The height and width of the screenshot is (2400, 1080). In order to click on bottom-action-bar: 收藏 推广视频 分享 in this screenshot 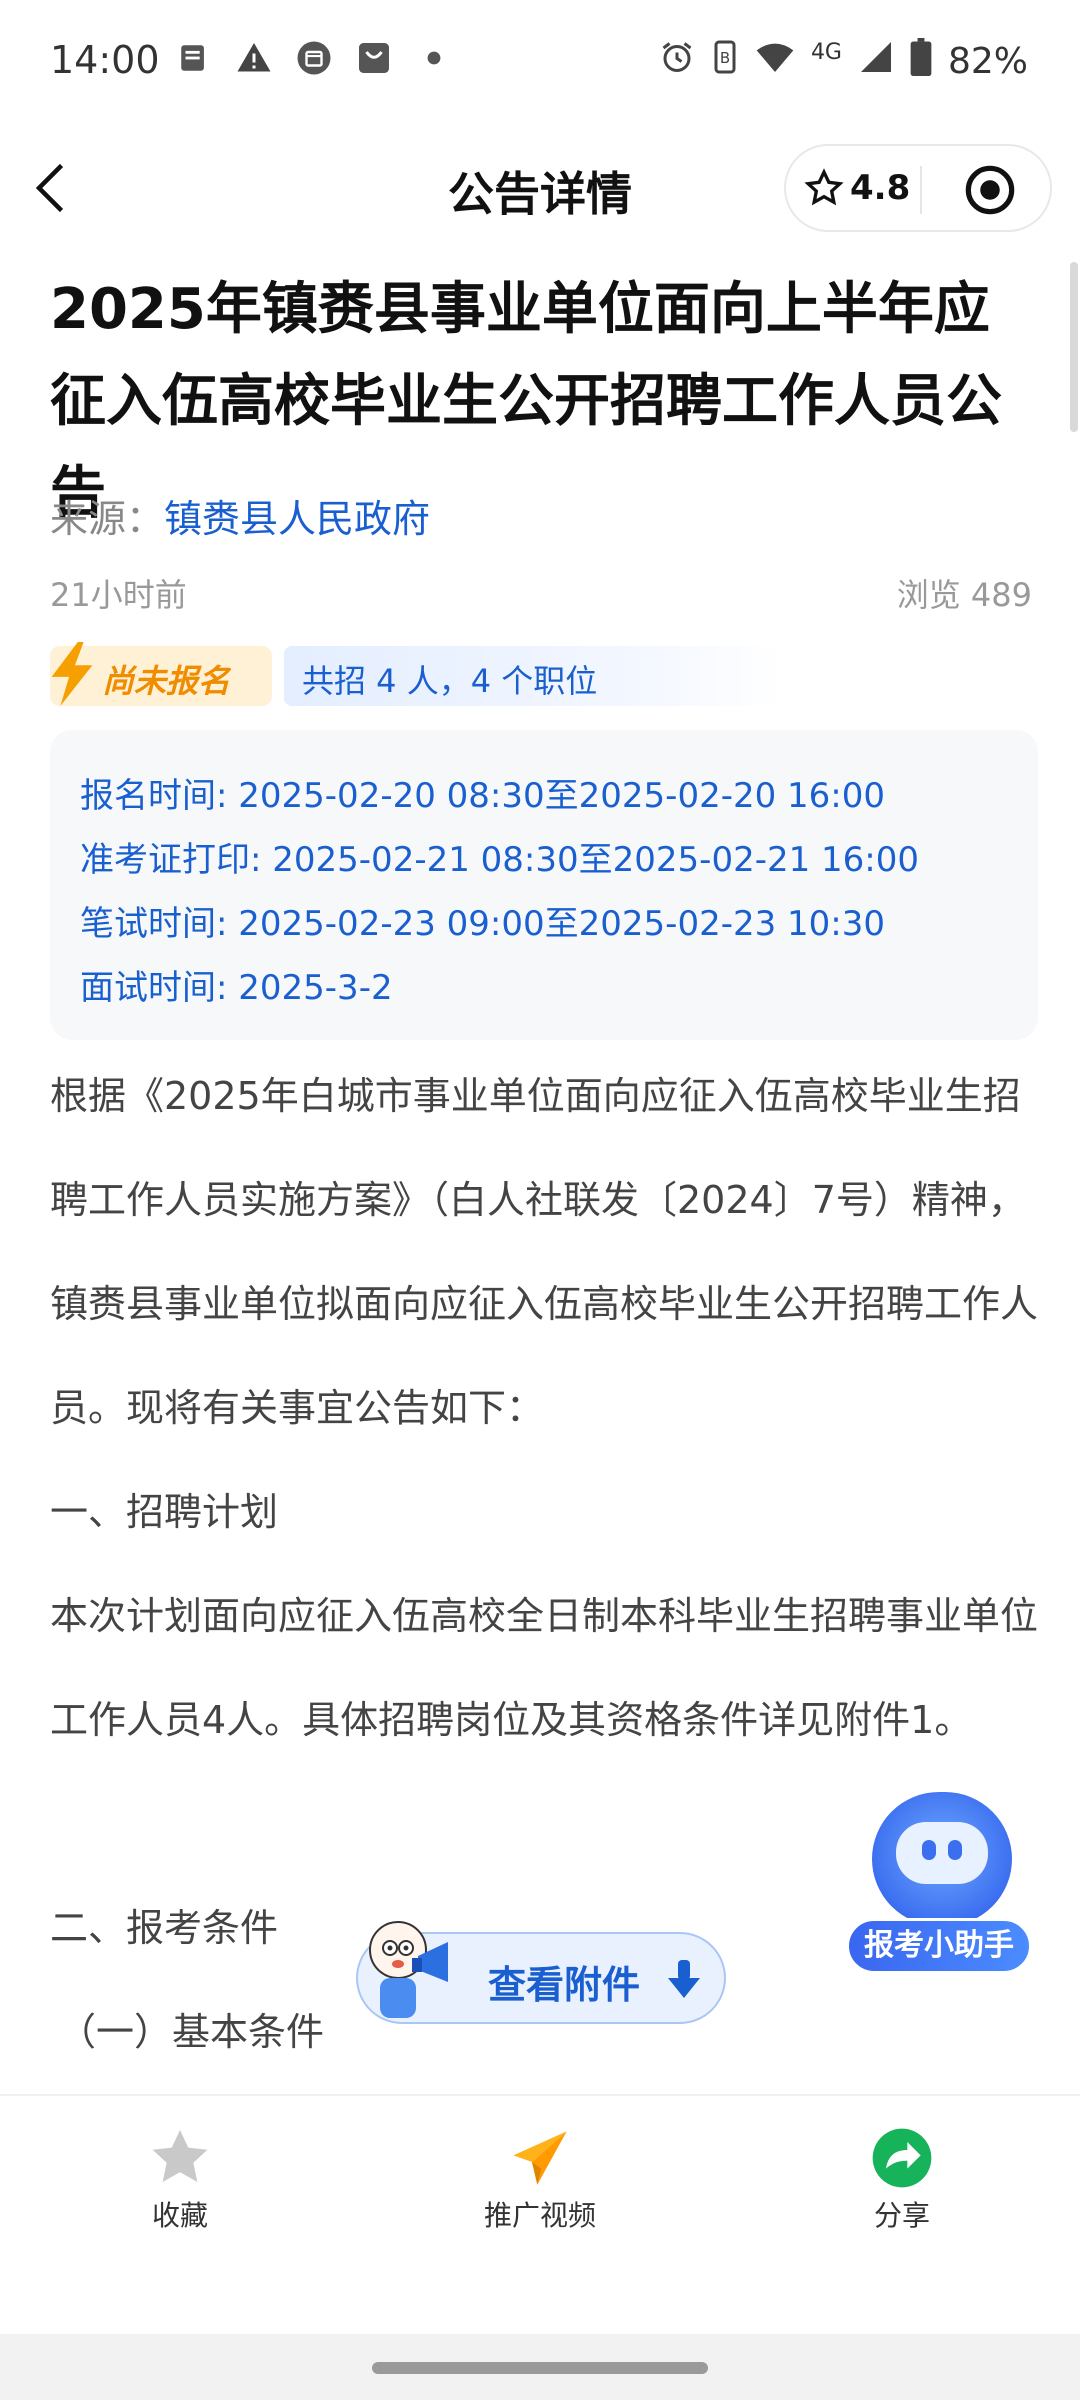, I will do `click(540, 2215)`.